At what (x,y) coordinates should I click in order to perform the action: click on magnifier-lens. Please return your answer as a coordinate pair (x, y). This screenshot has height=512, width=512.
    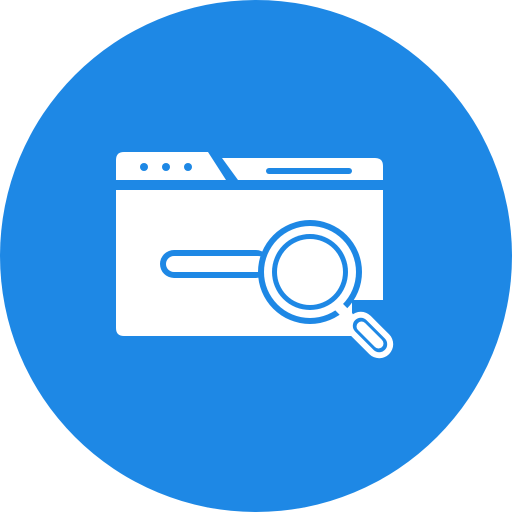
    Looking at the image, I should click on (310, 272).